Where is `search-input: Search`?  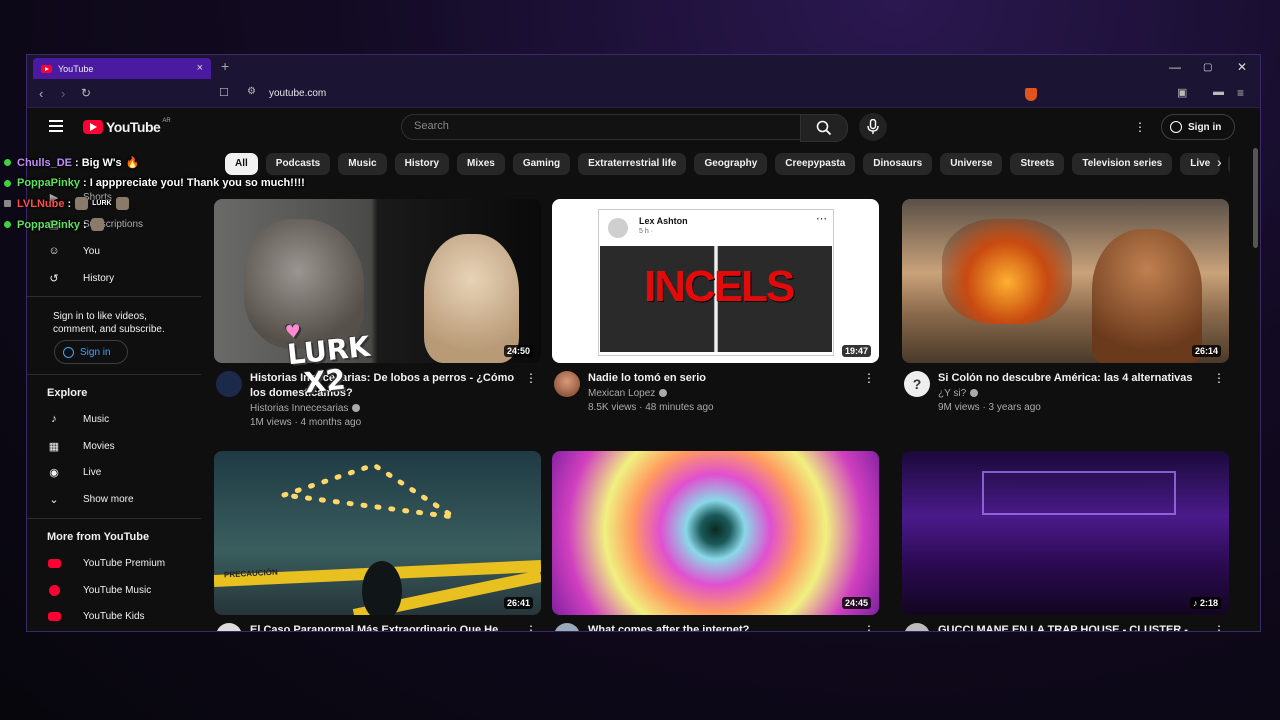
search-input: Search is located at coordinates (601, 127).